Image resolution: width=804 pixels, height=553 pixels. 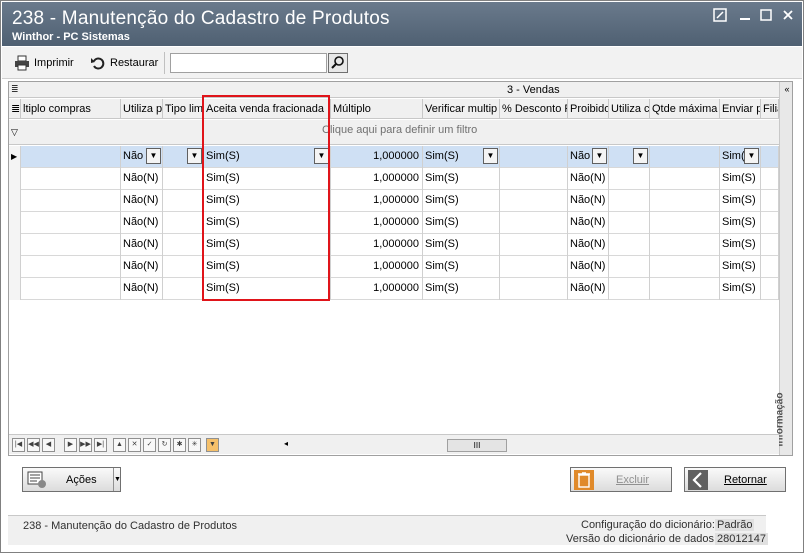 I want to click on column-header: Utiliza c, so click(x=629, y=109).